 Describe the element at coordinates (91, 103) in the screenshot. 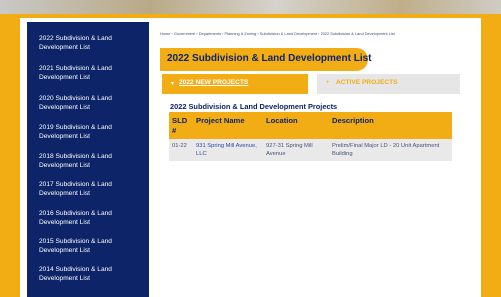

I see `sidebar-item-2020: 2020 Subdivision & Land Development List` at that location.